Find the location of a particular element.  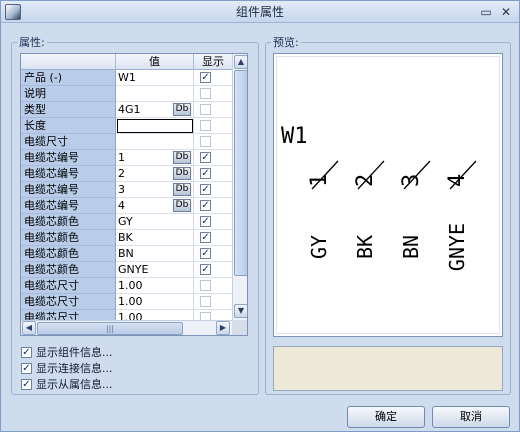

minimize-icon: ▭ is located at coordinates (486, 12).